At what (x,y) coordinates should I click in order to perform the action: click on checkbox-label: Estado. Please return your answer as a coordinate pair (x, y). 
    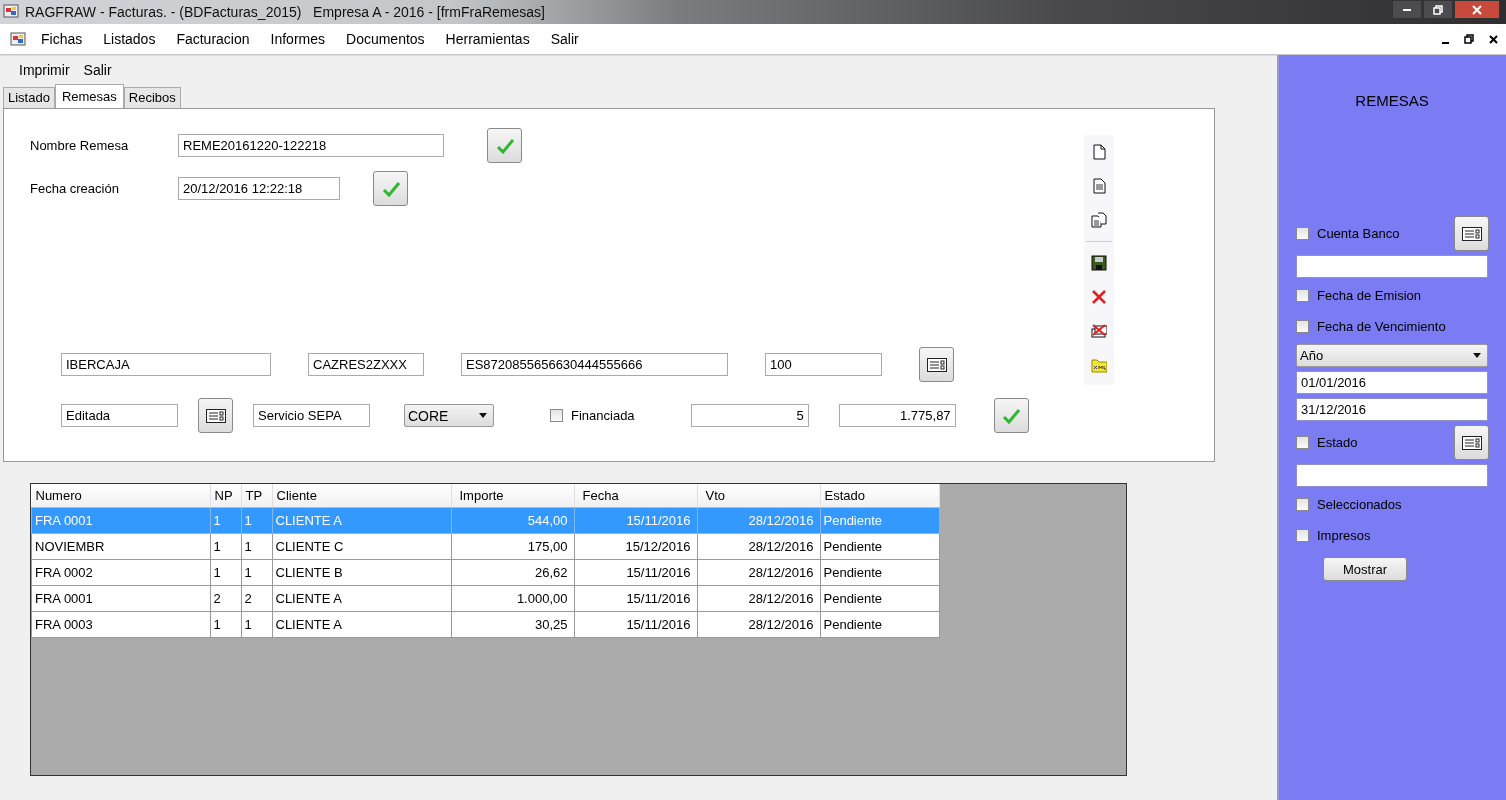
    Looking at the image, I should click on (1337, 442).